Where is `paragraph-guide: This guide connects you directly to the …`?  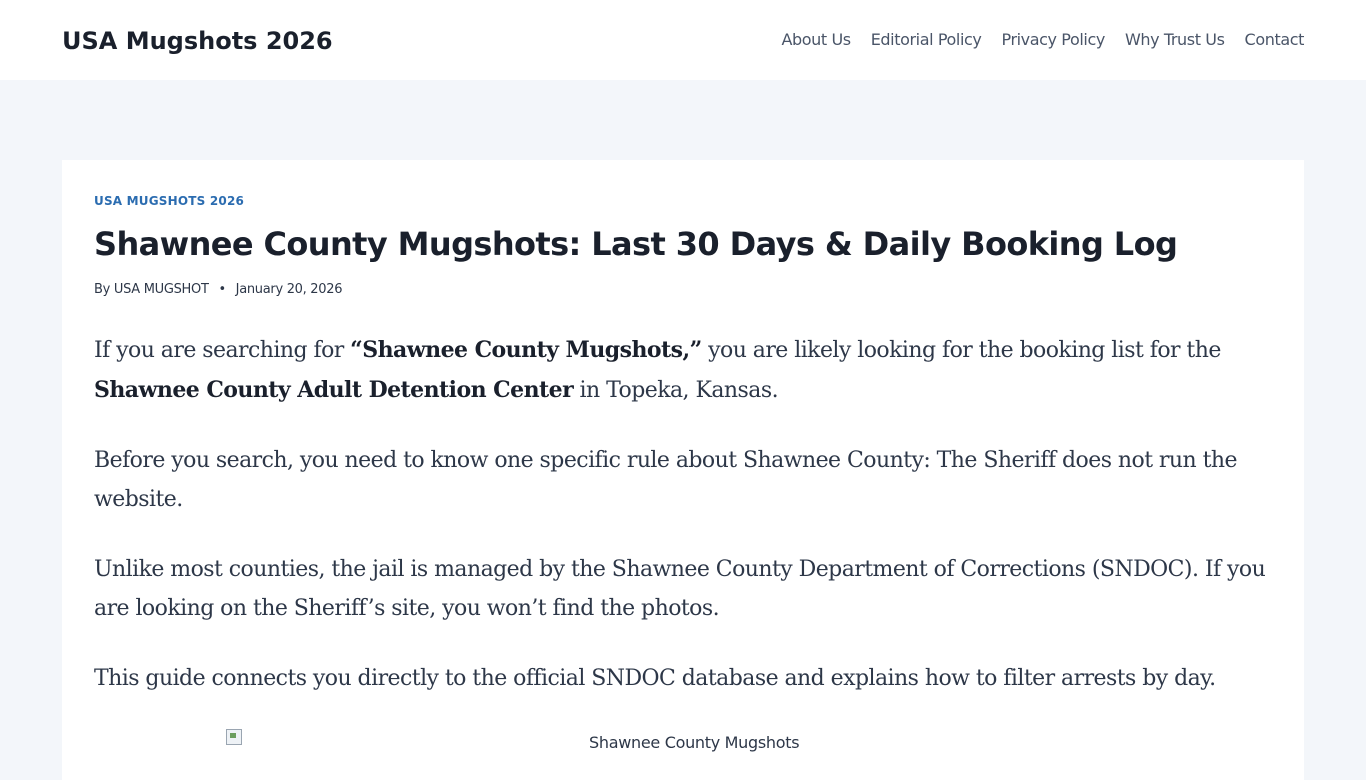 paragraph-guide: This guide connects you directly to the … is located at coordinates (655, 678).